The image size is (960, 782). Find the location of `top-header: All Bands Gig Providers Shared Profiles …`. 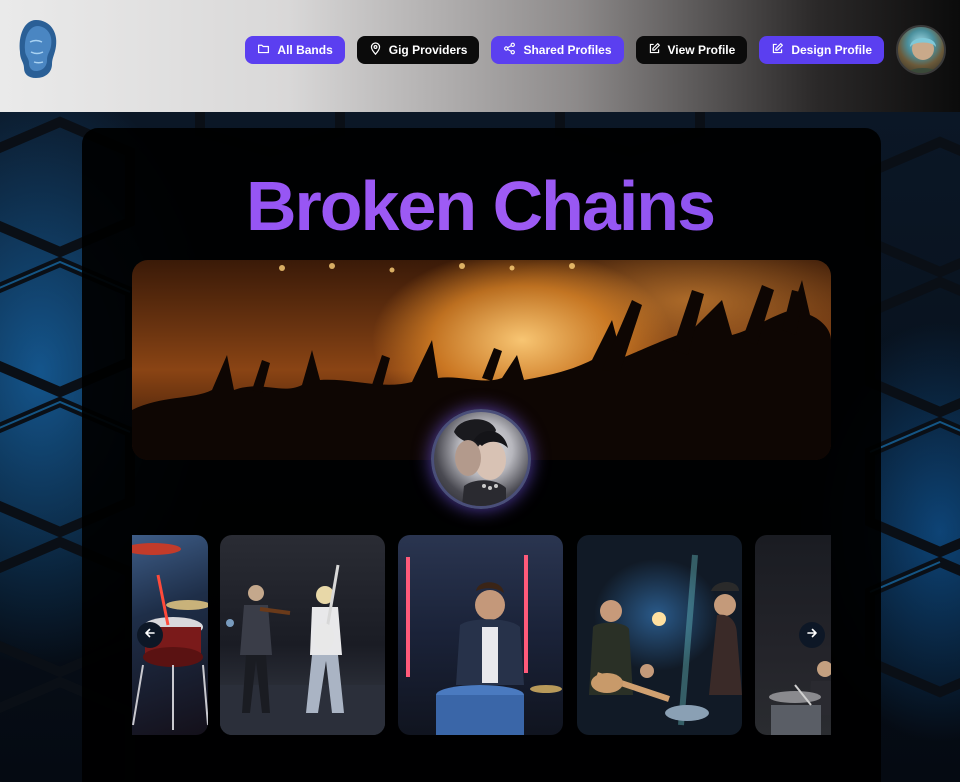

top-header: All Bands Gig Providers Shared Profiles … is located at coordinates (480, 56).